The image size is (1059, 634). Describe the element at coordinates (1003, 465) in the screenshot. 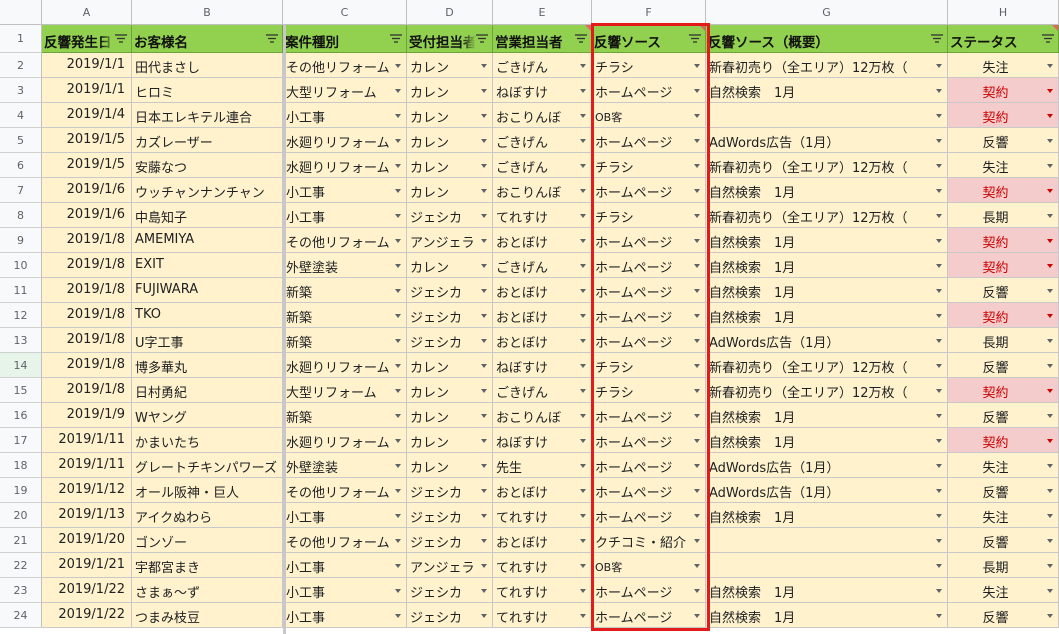

I see `cell-status: 失注` at that location.